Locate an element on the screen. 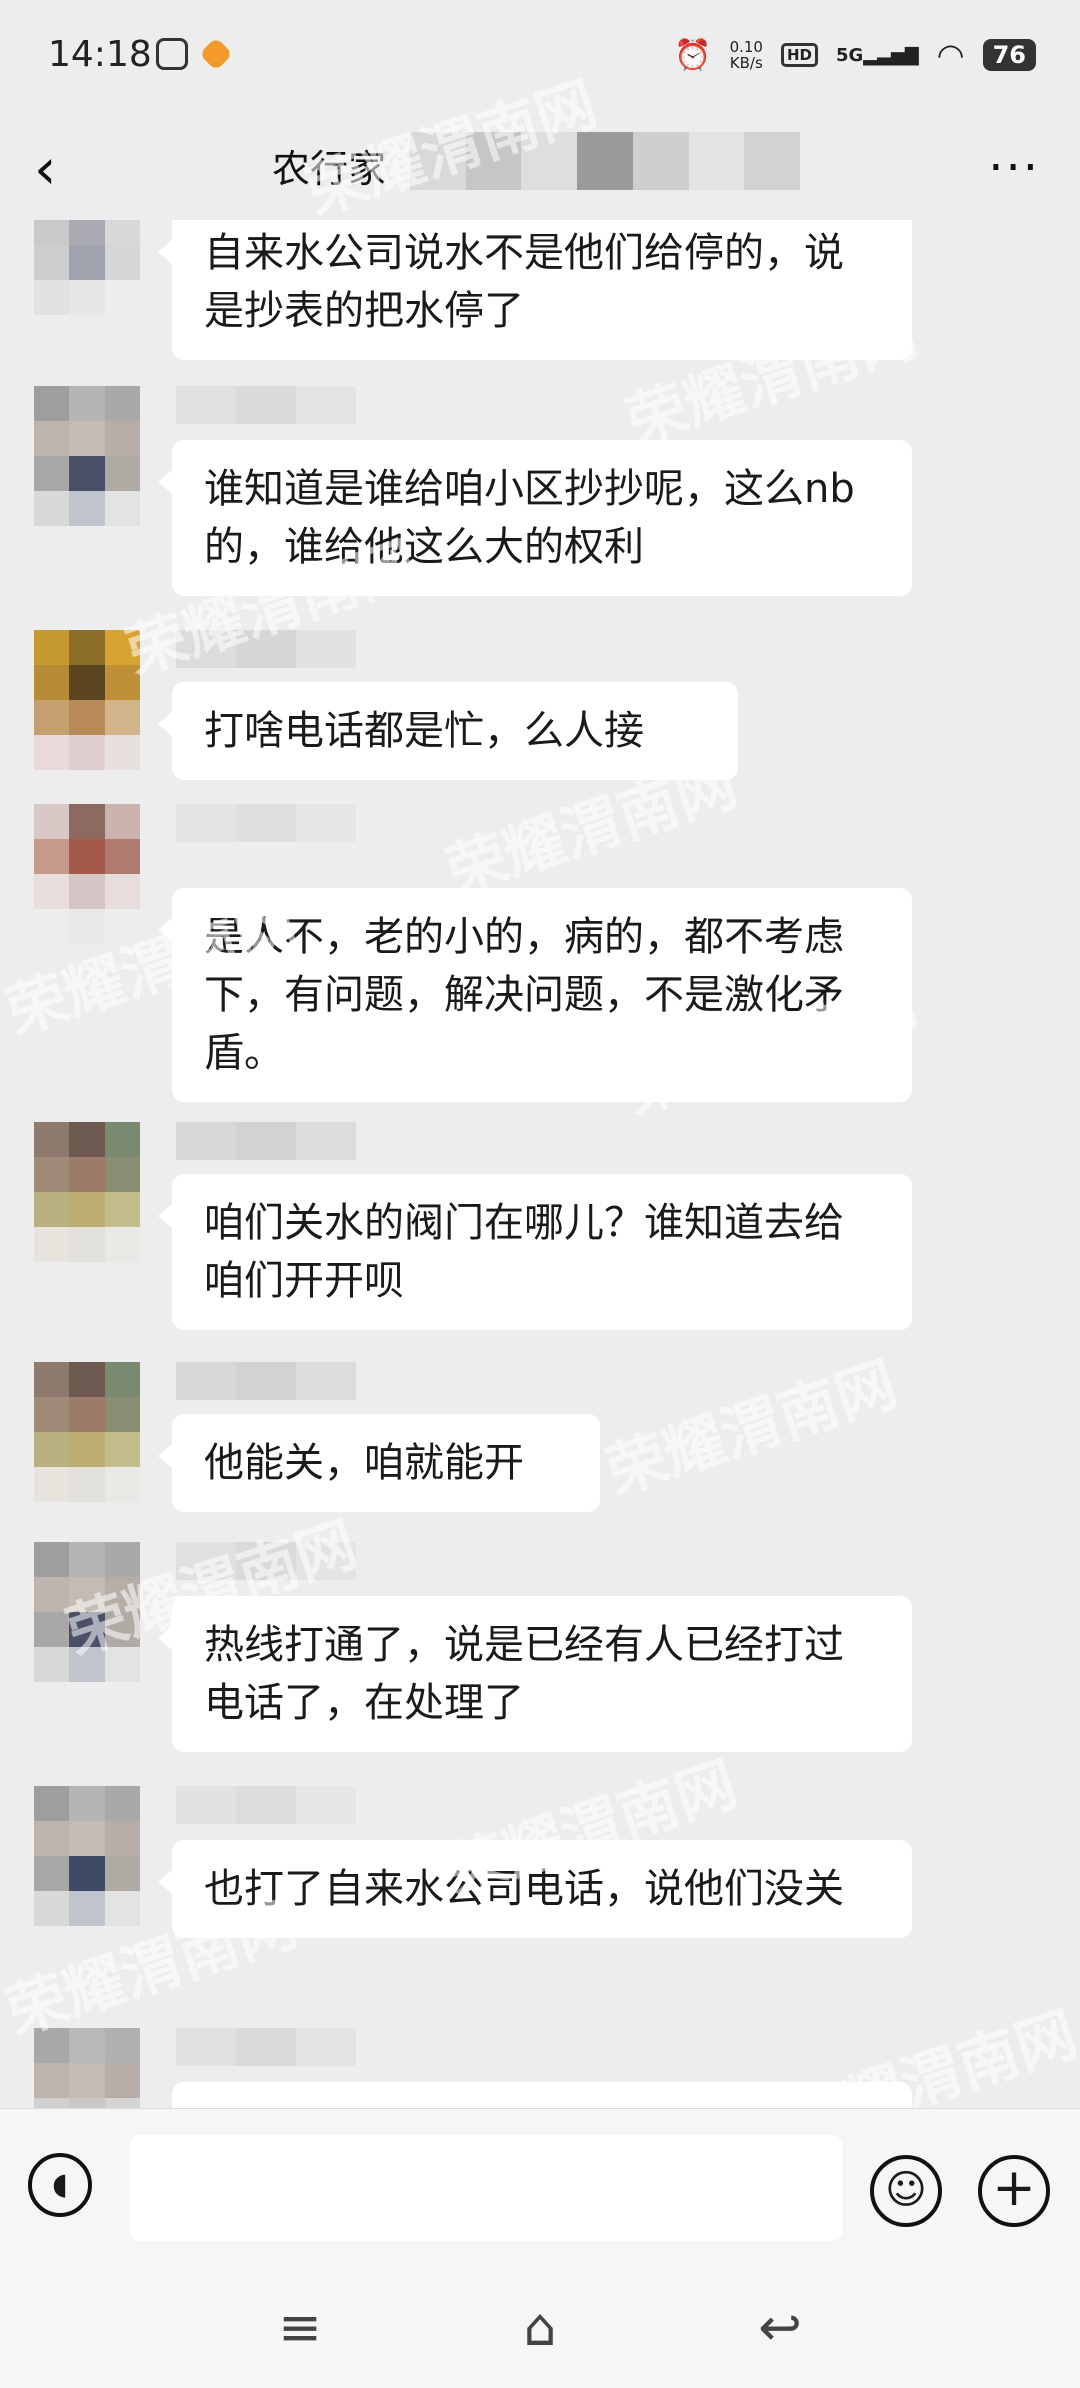  message-bubble: 谁知道是谁给咱小区抄抄呢，这么nb的，谁给他这么大的权利 is located at coordinates (535, 518).